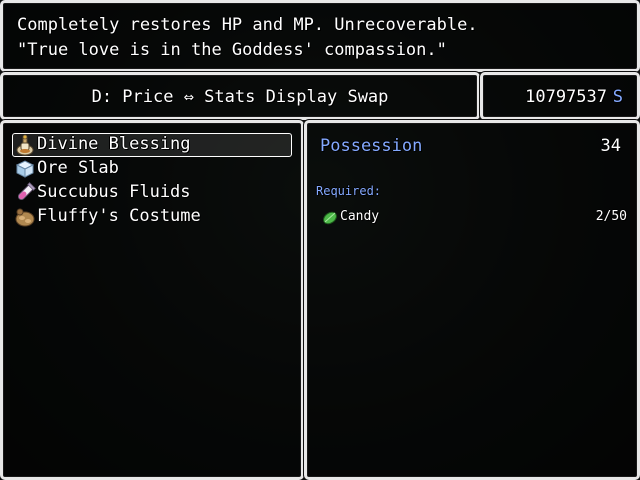 The image size is (640, 480). I want to click on item-name: Ore Slab, so click(78, 168).